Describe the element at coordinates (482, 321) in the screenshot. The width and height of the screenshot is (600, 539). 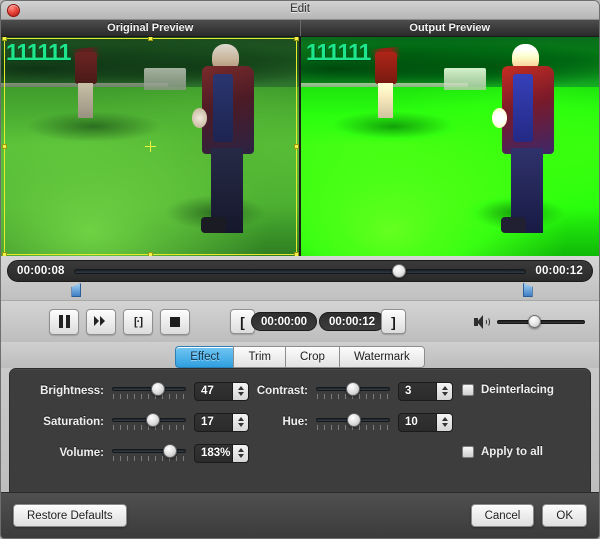
I see `speaker-icon` at that location.